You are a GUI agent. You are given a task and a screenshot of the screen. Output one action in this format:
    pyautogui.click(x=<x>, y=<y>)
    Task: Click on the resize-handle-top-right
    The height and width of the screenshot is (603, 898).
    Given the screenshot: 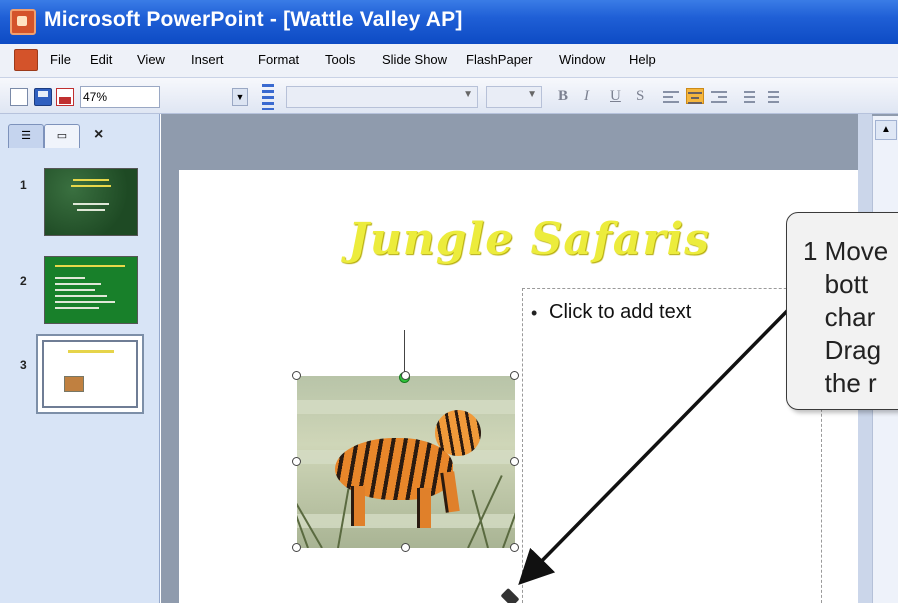 What is the action you would take?
    pyautogui.click(x=514, y=375)
    